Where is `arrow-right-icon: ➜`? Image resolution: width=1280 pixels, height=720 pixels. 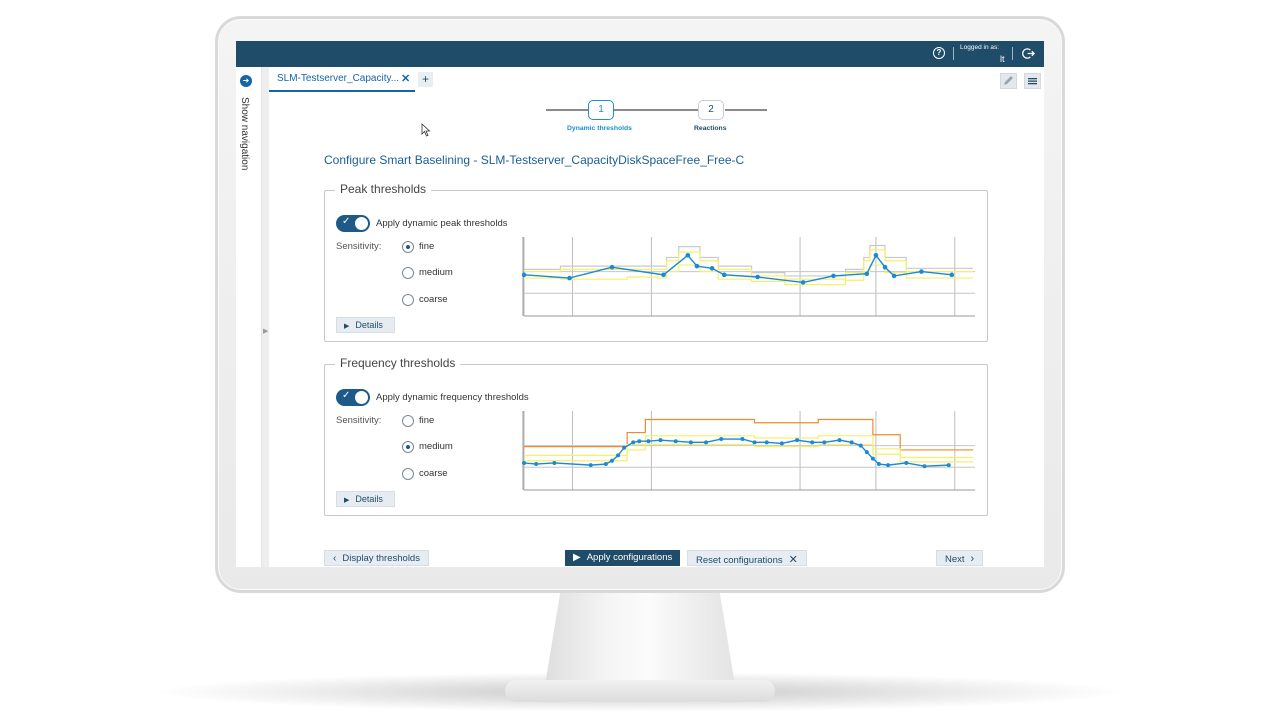 arrow-right-icon: ➜ is located at coordinates (246, 81).